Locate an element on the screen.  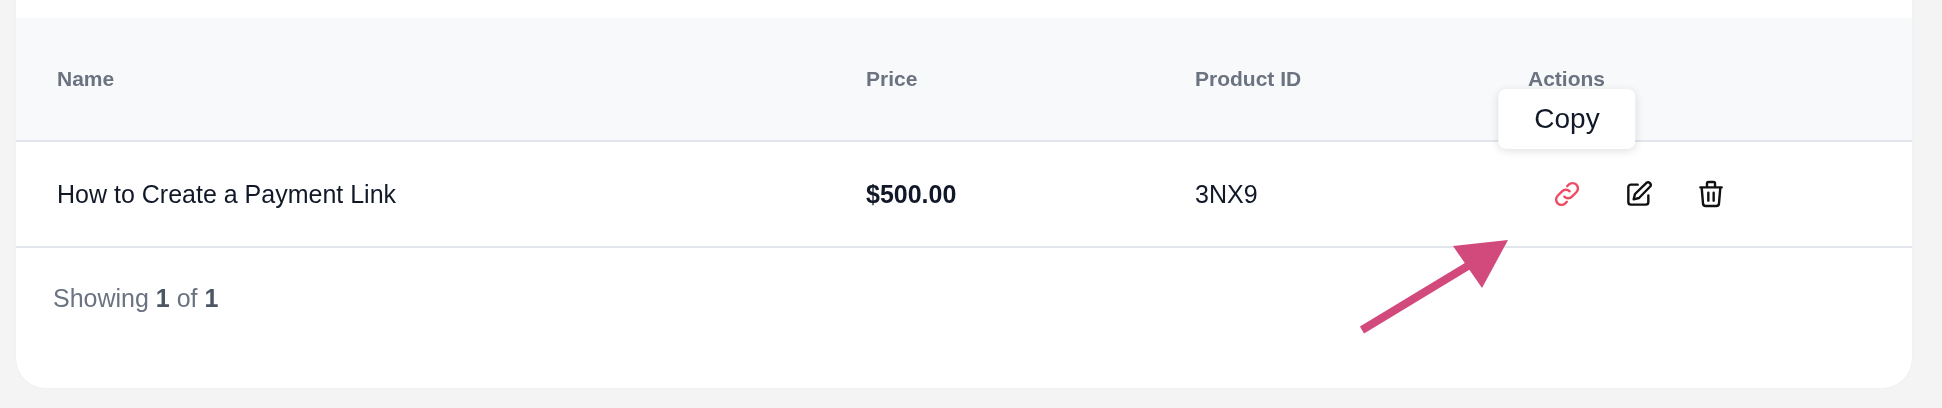
column-header: Name is located at coordinates (86, 78).